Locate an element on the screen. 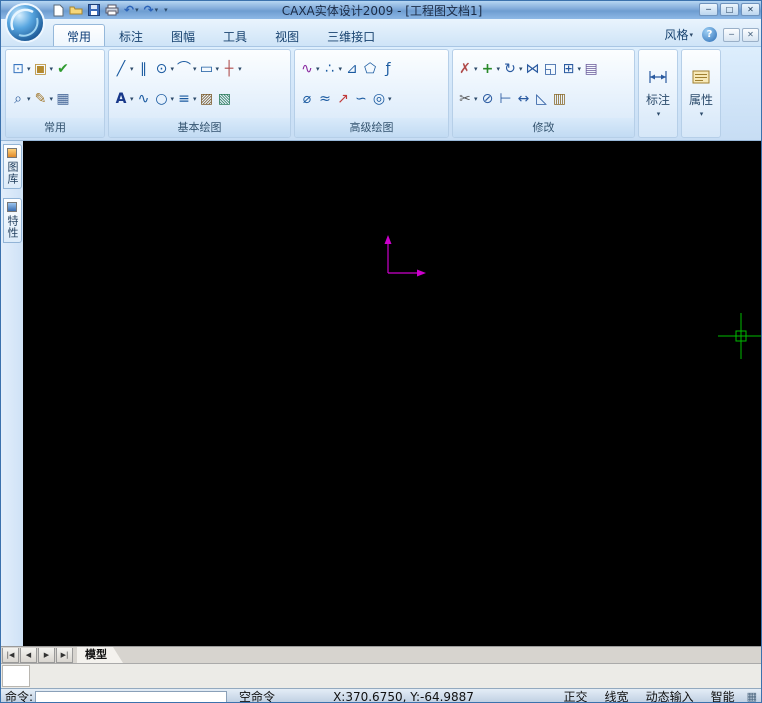 Image resolution: width=762 pixels, height=703 pixels. toolbar-options-button: ▾ is located at coordinates (165, 10).